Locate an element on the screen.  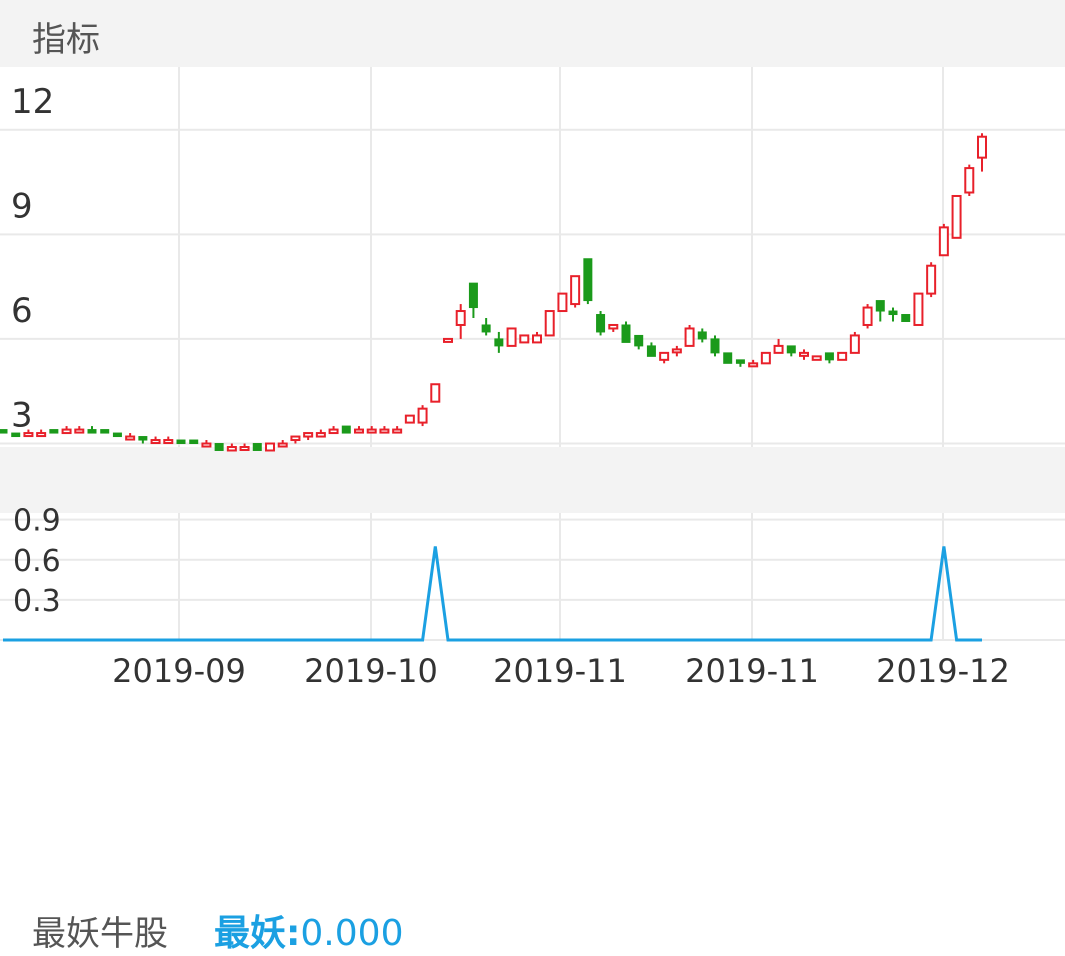
price-axis: 3 6 9 12 is located at coordinates (32, 259).